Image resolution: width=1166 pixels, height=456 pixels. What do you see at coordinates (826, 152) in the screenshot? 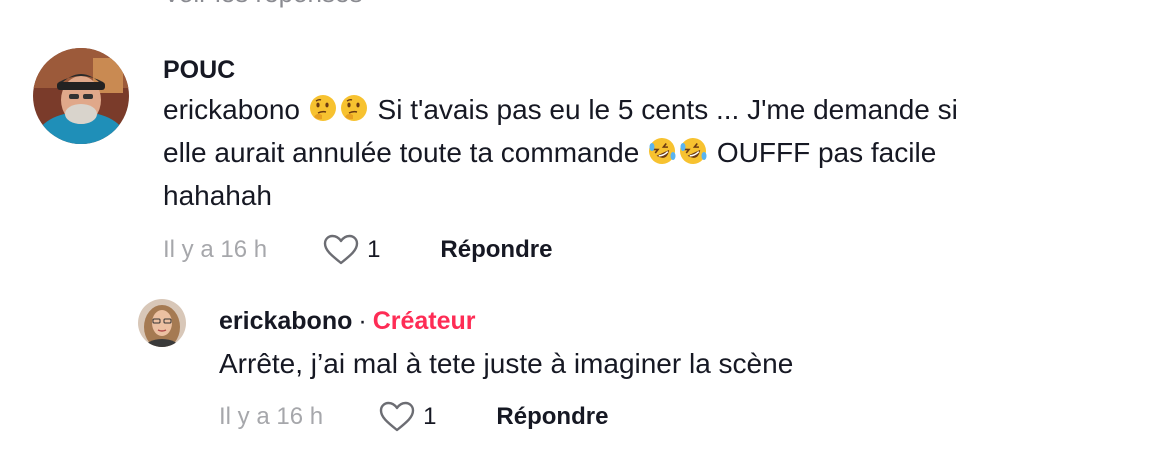
I see `comment-text-part: OUFFF pas facile` at bounding box center [826, 152].